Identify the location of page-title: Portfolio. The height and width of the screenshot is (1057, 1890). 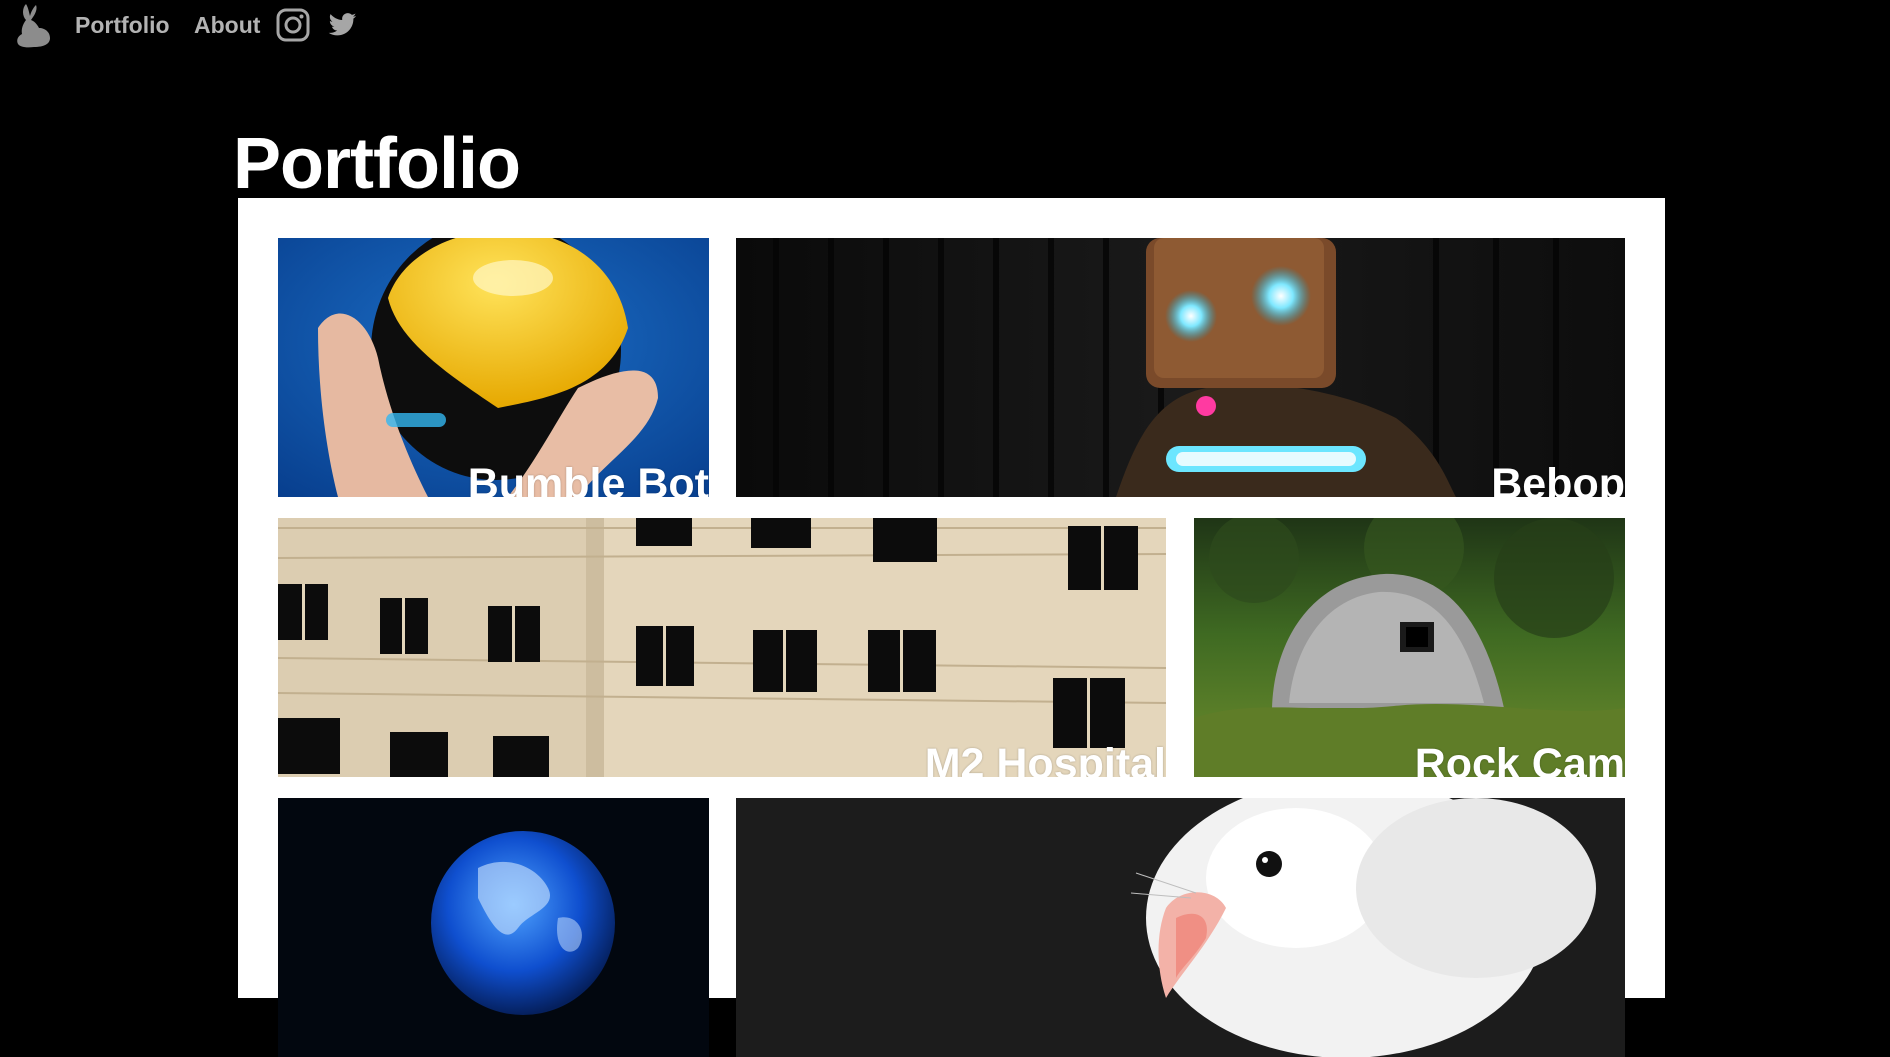
(377, 164).